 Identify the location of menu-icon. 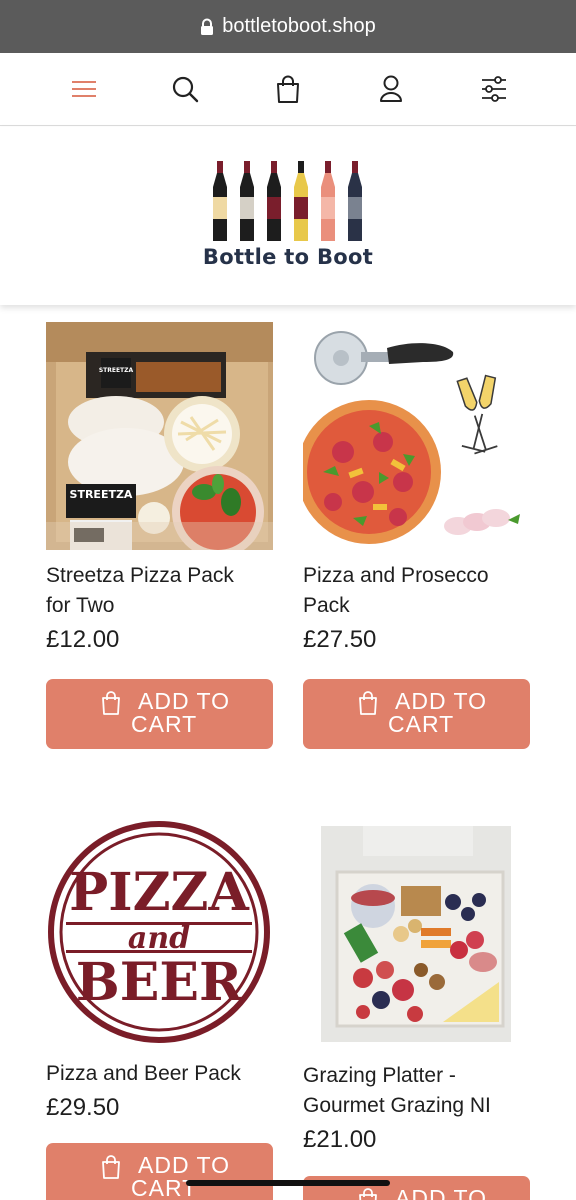
(84, 89).